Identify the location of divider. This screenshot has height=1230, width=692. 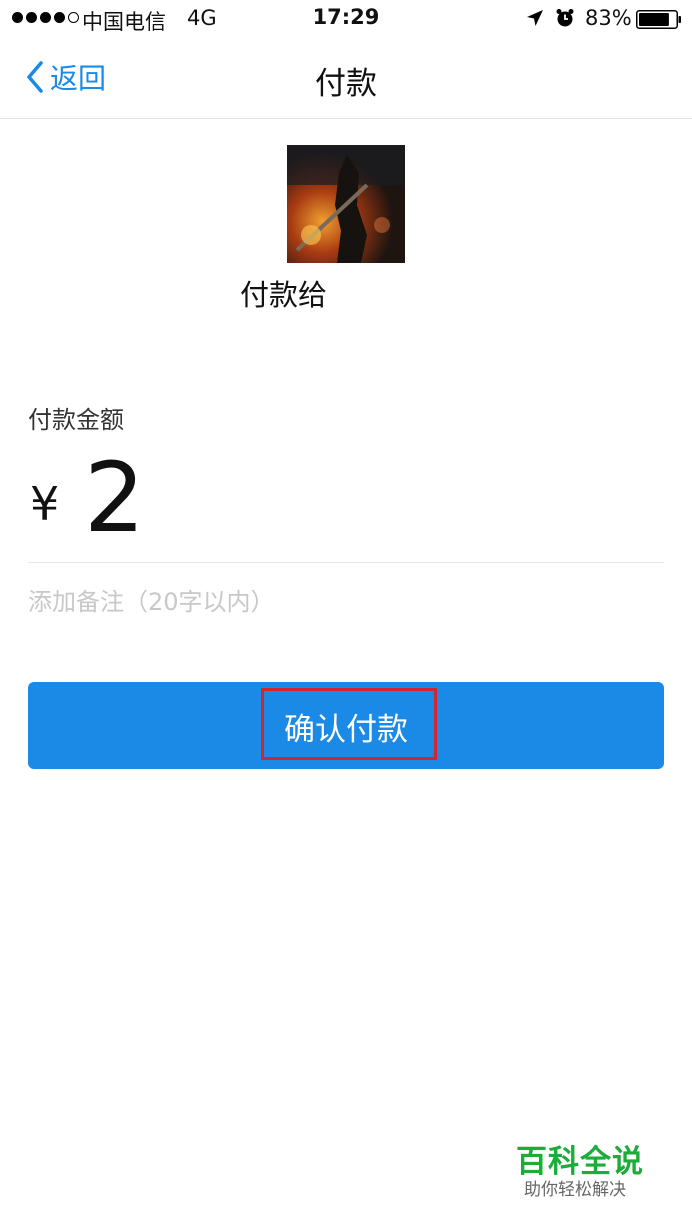
(346, 562).